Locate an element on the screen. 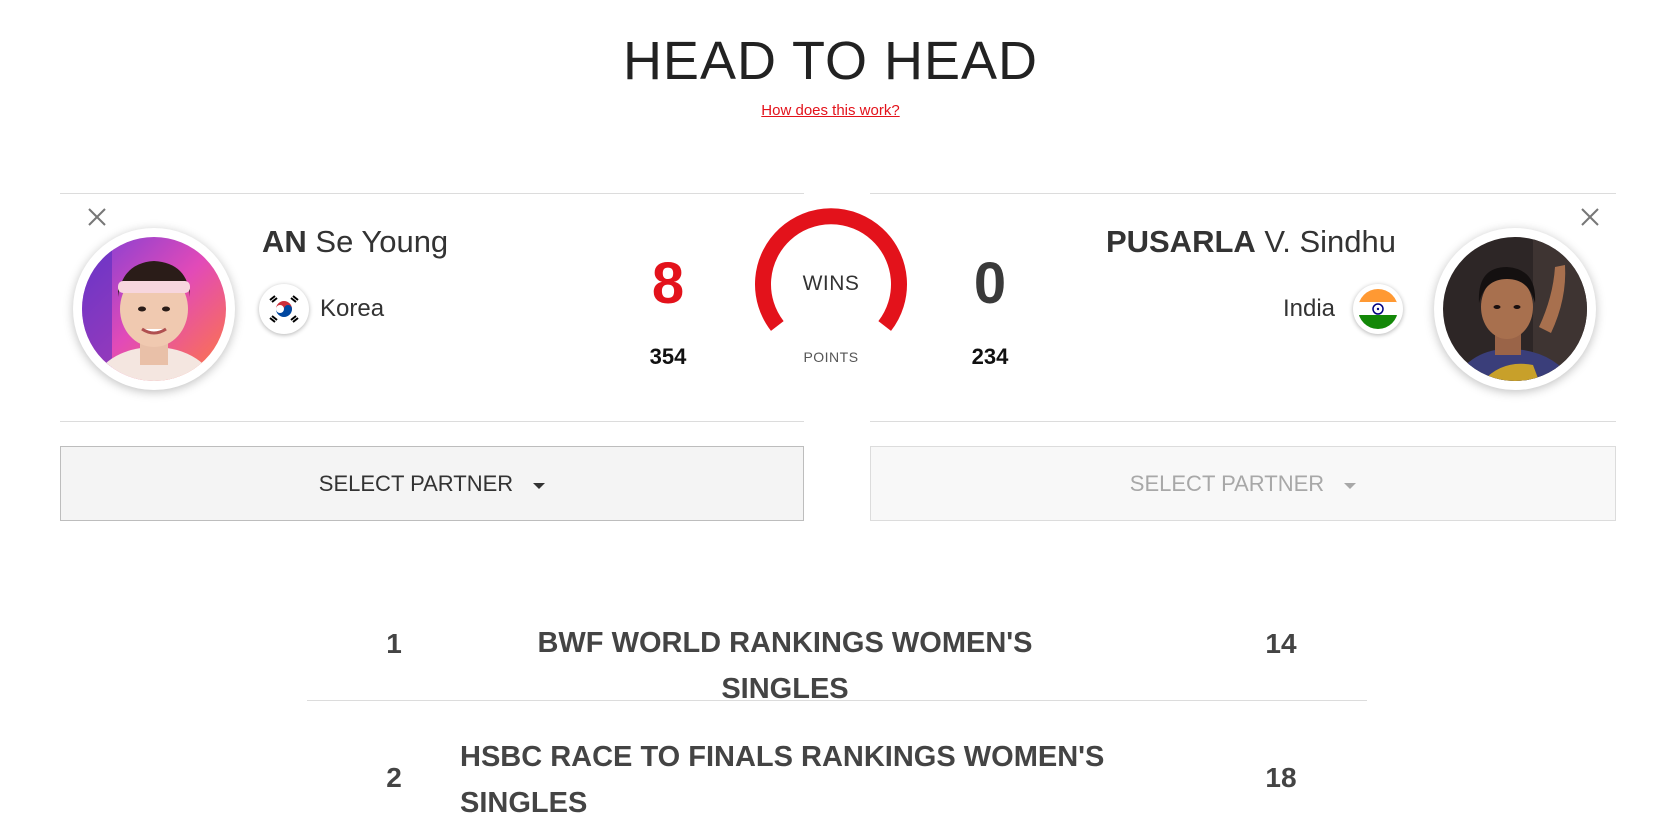 This screenshot has width=1661, height=832. player1-points: 354 is located at coordinates (668, 356).